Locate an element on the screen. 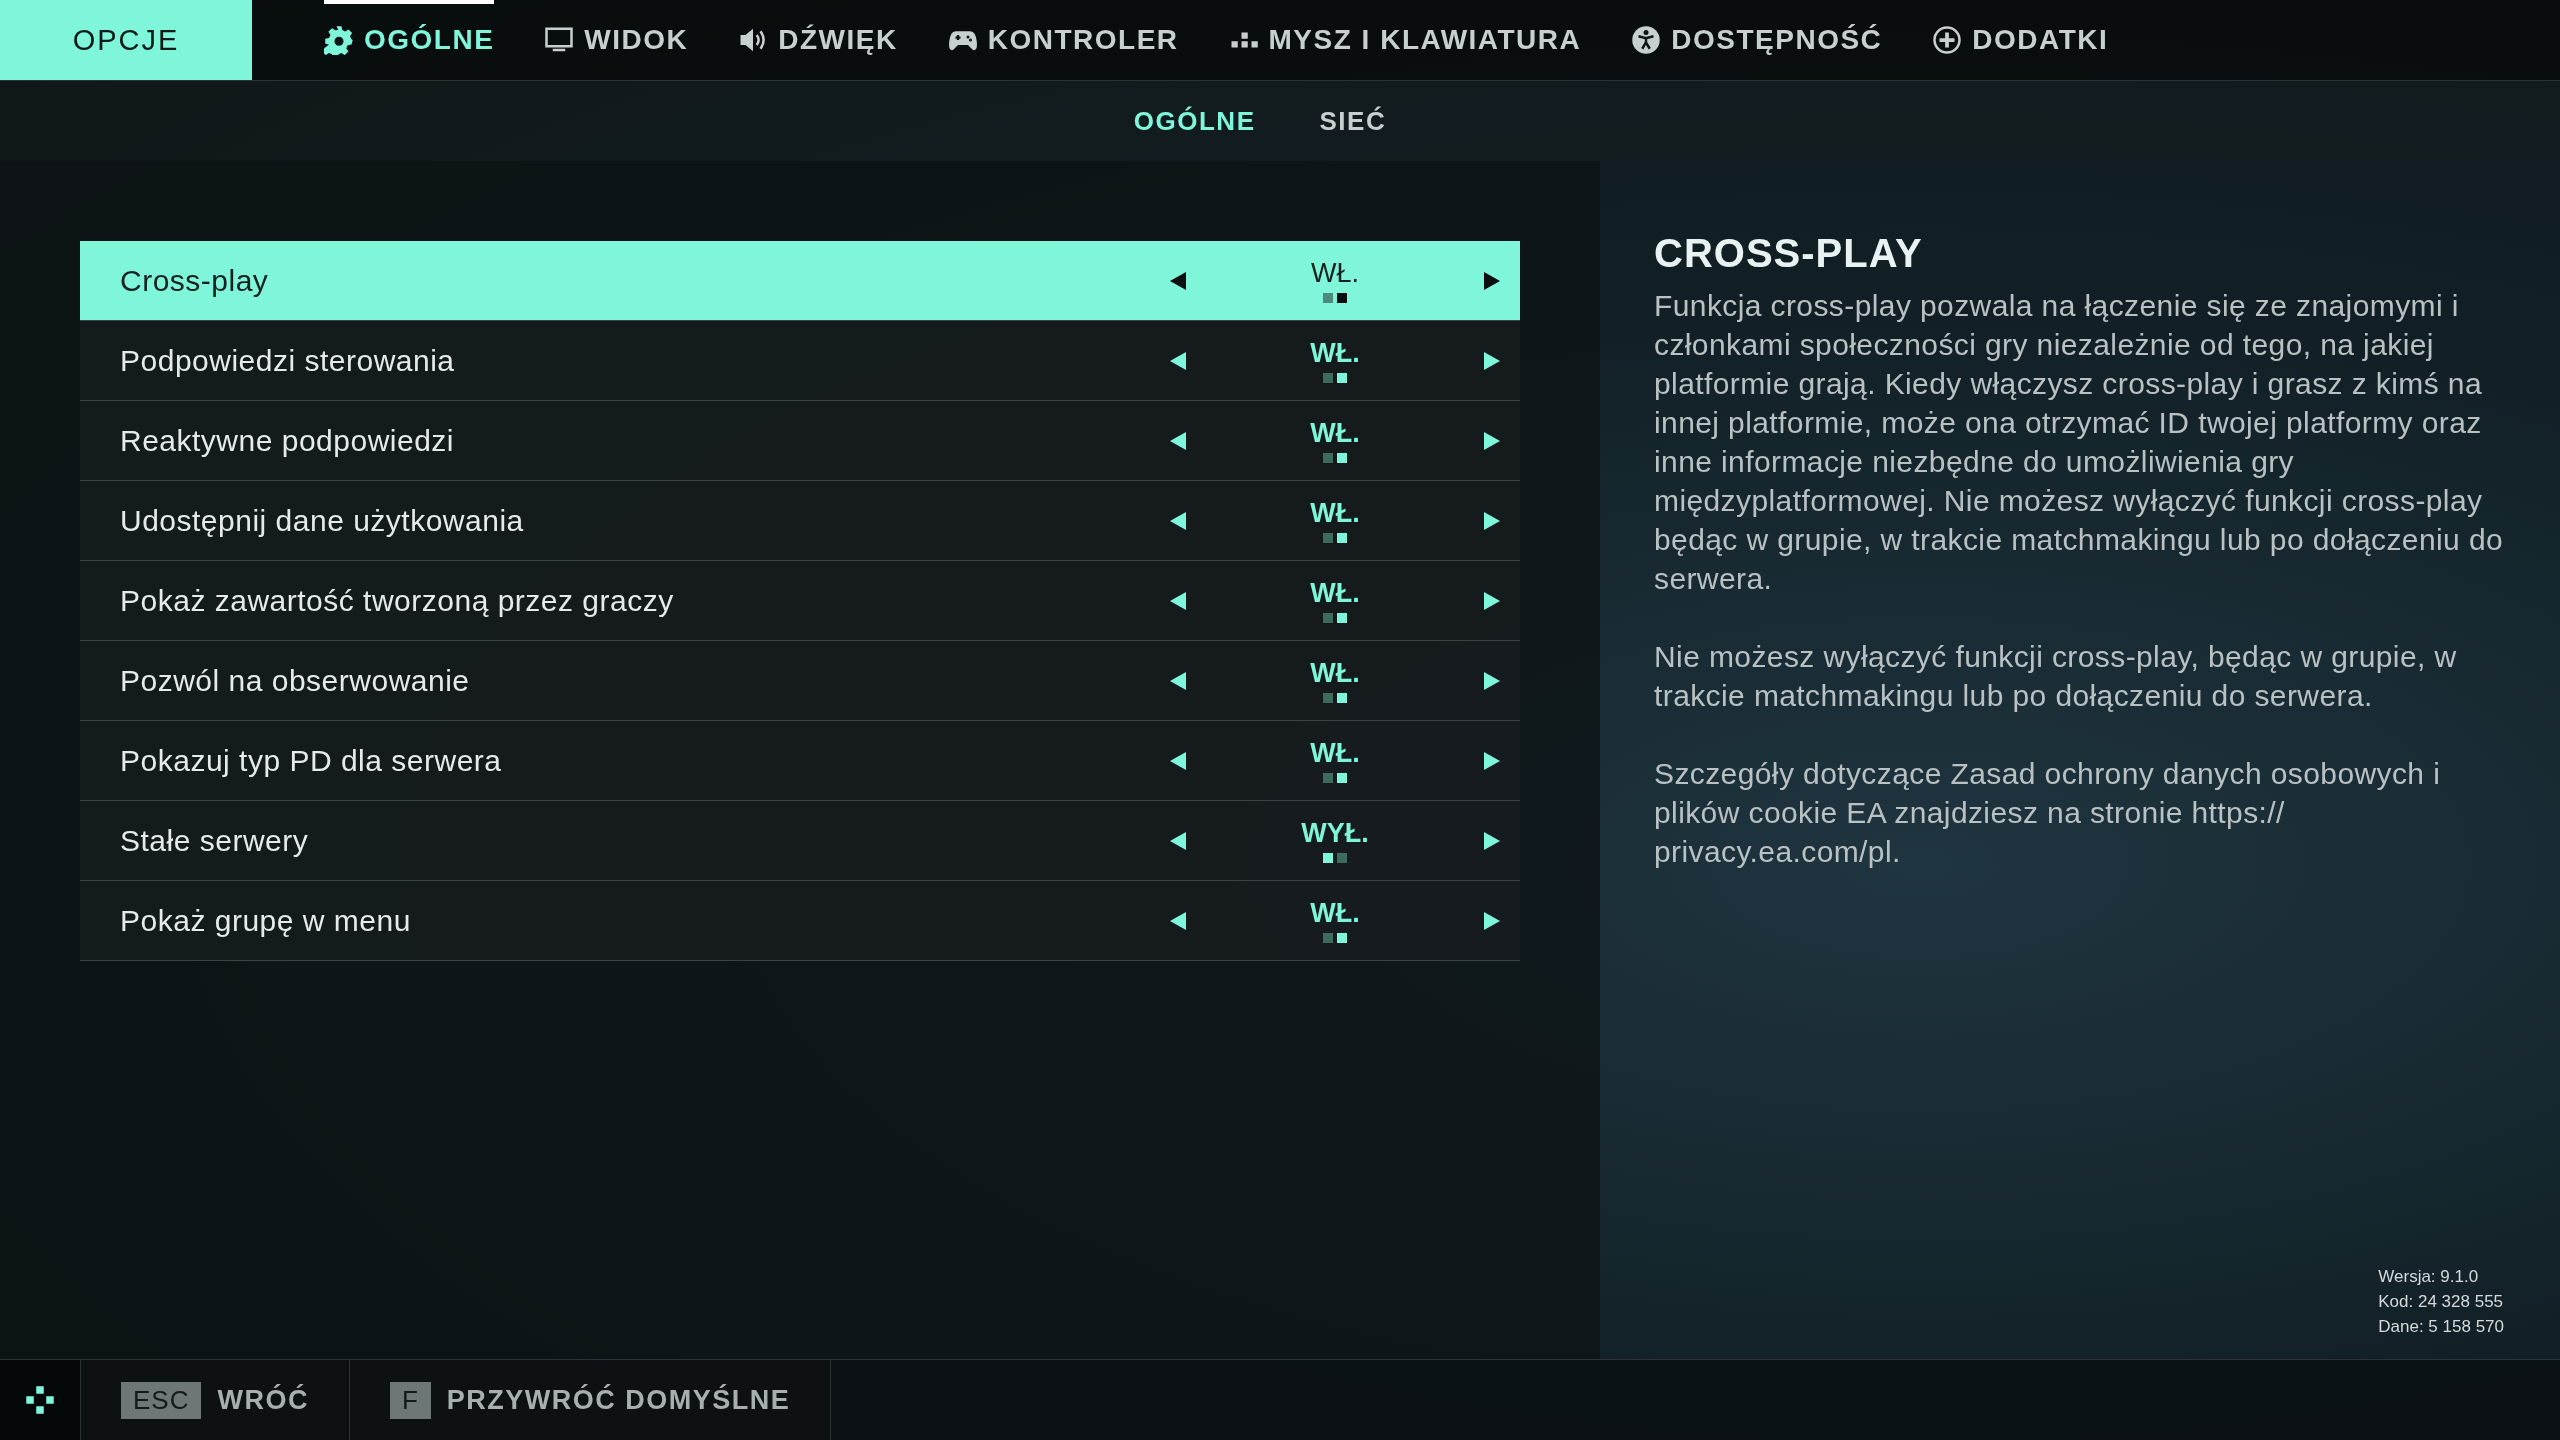 This screenshot has width=2560, height=1440. version-info: Wersja: 9.1.0 is located at coordinates (2429, 1277).